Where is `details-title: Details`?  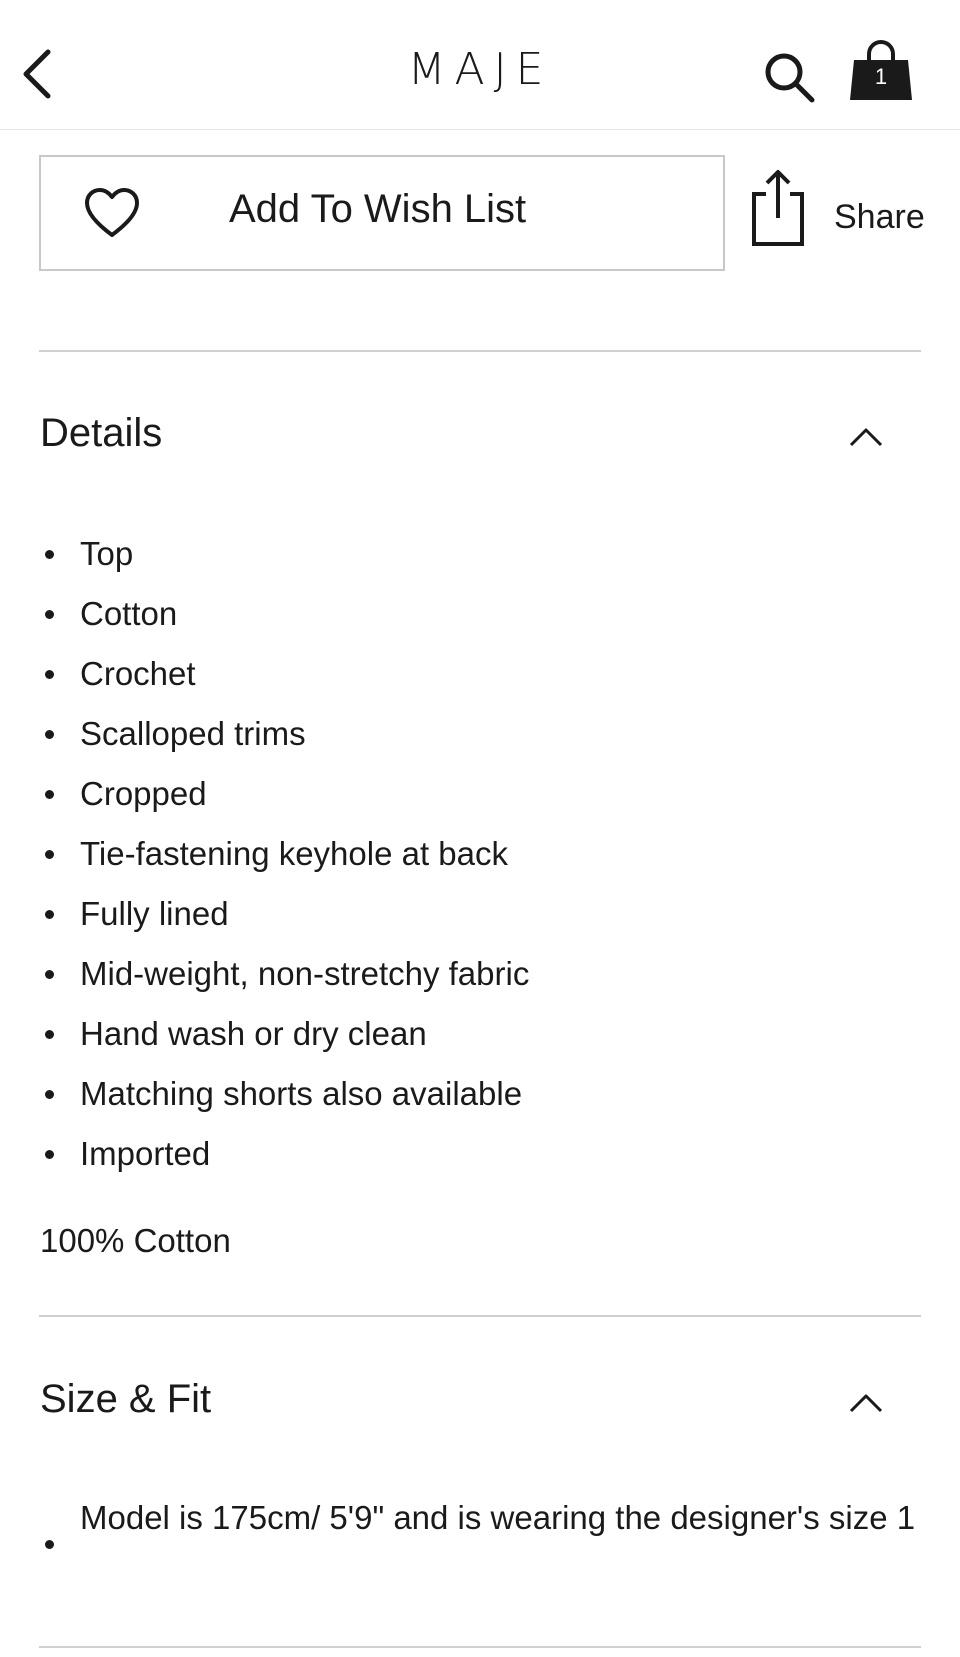
details-title: Details is located at coordinates (101, 433).